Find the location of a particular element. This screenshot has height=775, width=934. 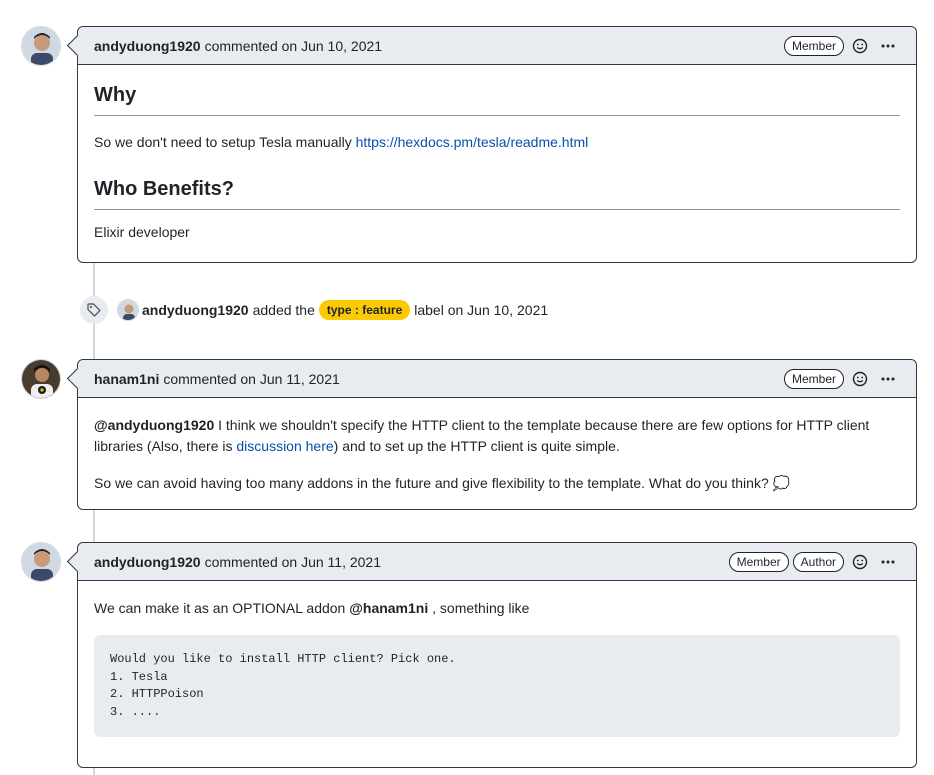

tag-icon is located at coordinates (94, 310).